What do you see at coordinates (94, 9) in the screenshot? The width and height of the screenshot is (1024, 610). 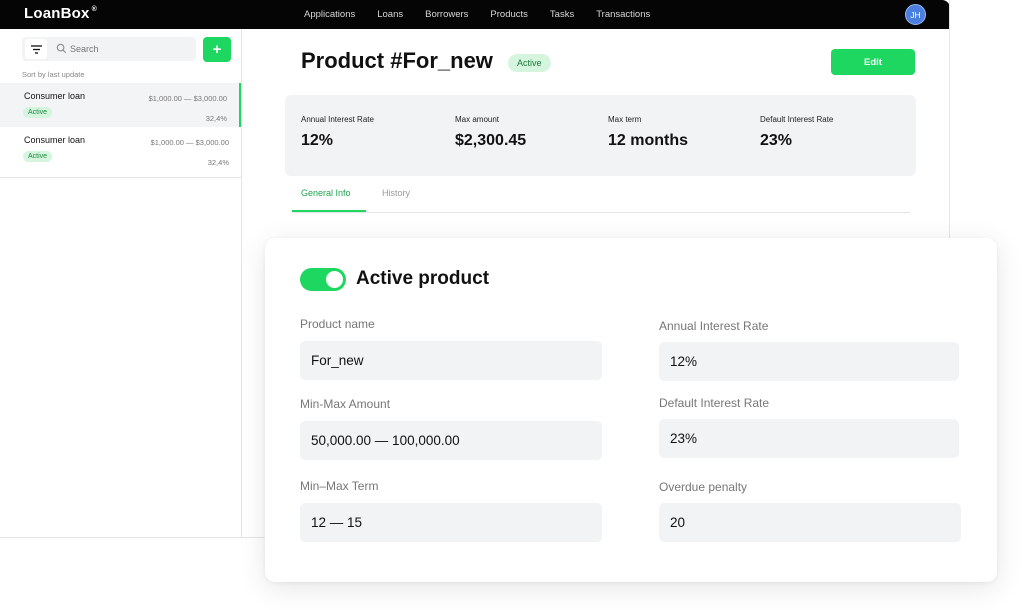 I see `registered-mark: ®` at bounding box center [94, 9].